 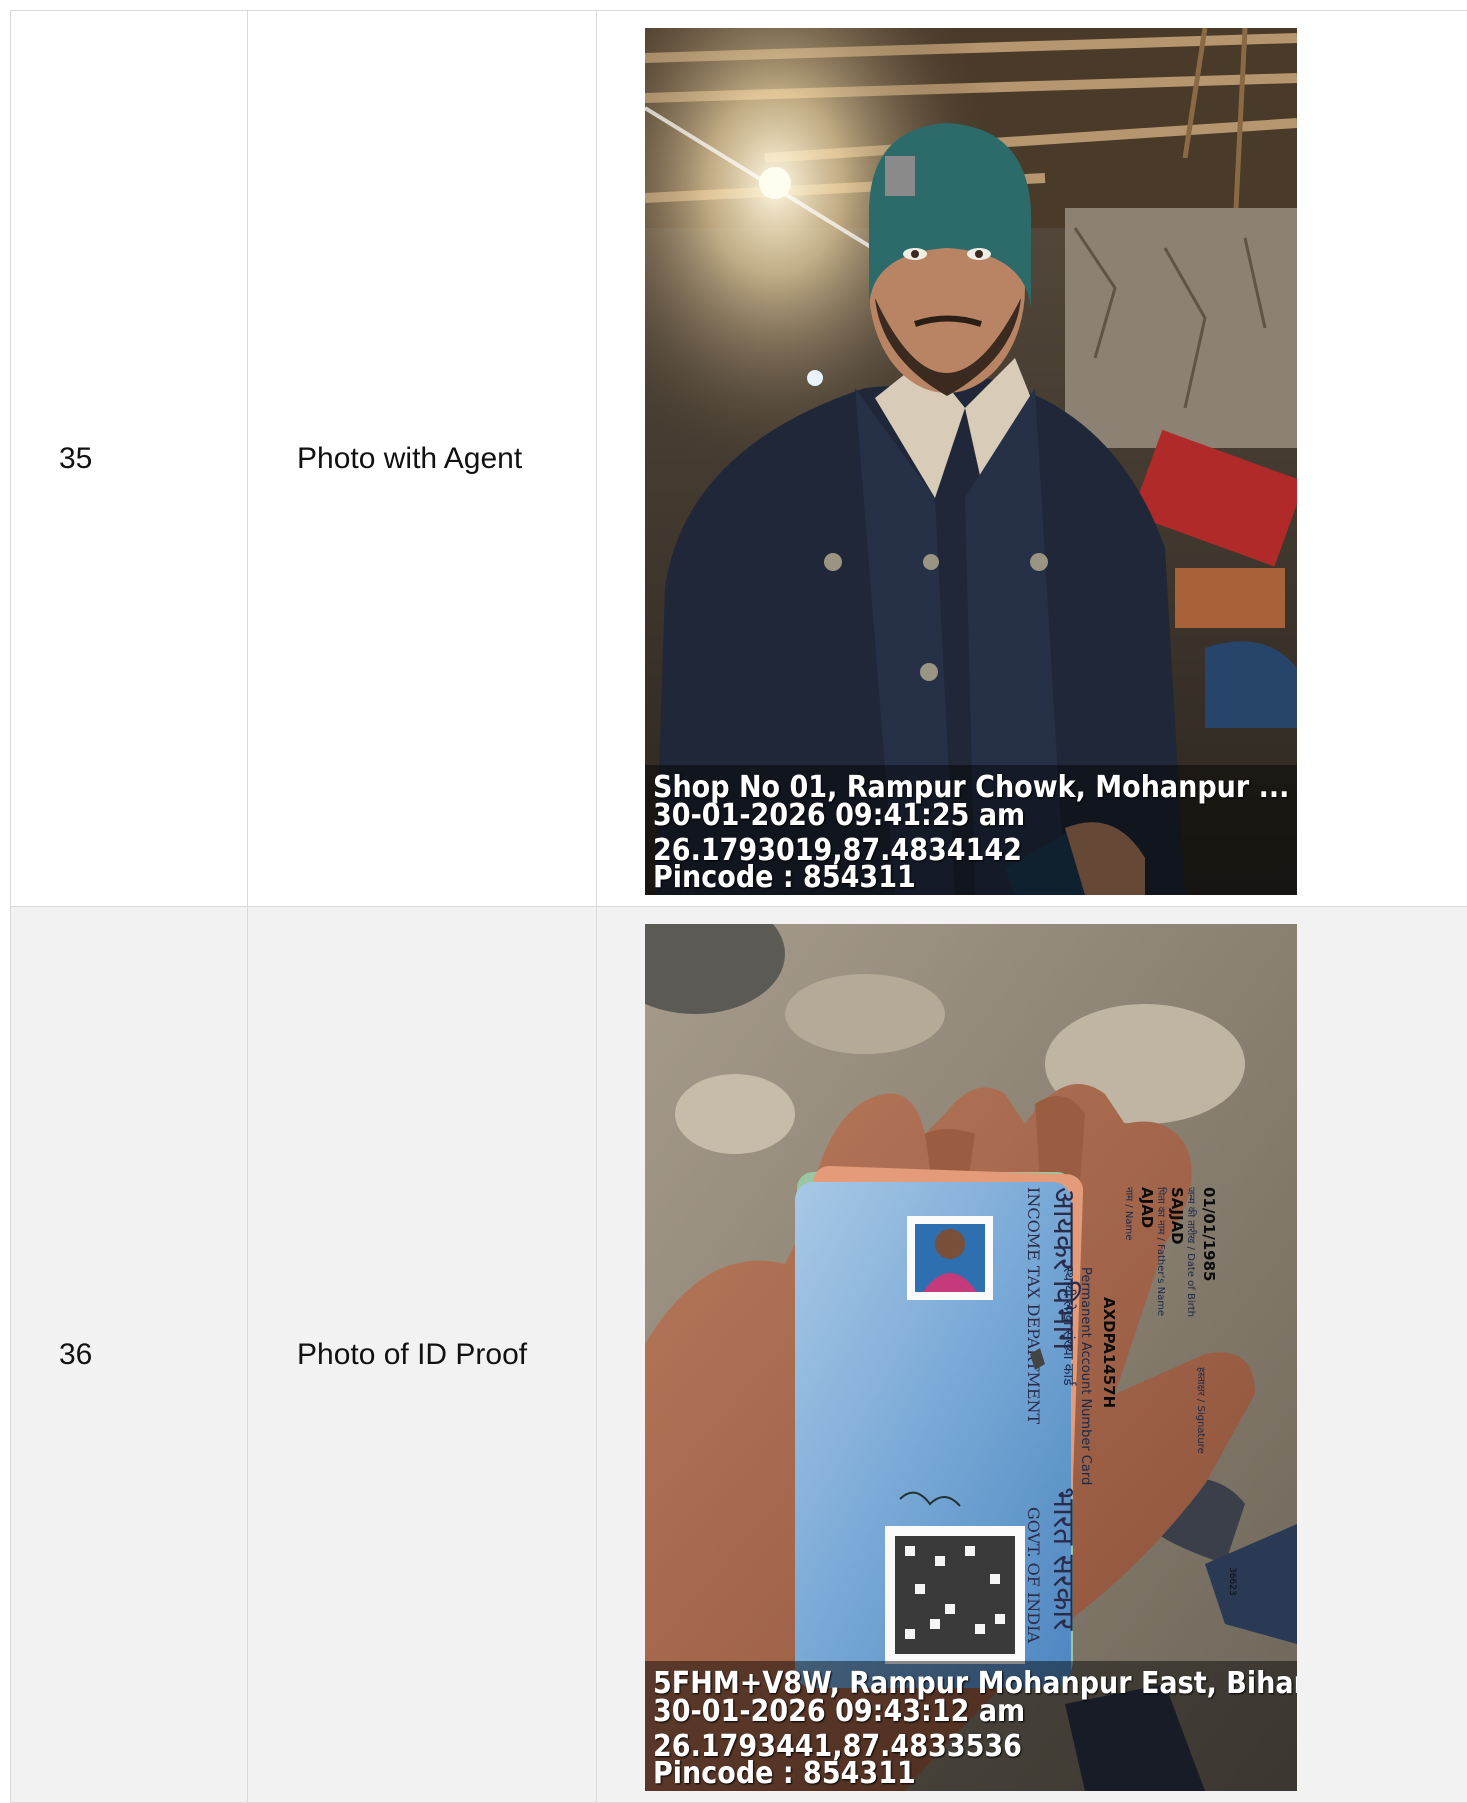 I want to click on card-pan-number: AXDPA1457H, so click(x=1109, y=1352).